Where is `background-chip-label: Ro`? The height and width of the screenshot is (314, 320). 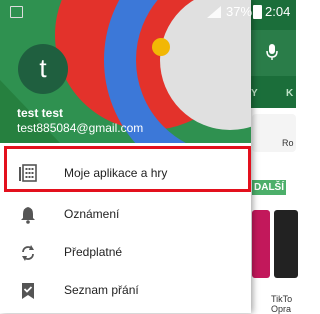
background-chip-label: Ro is located at coordinates (288, 143).